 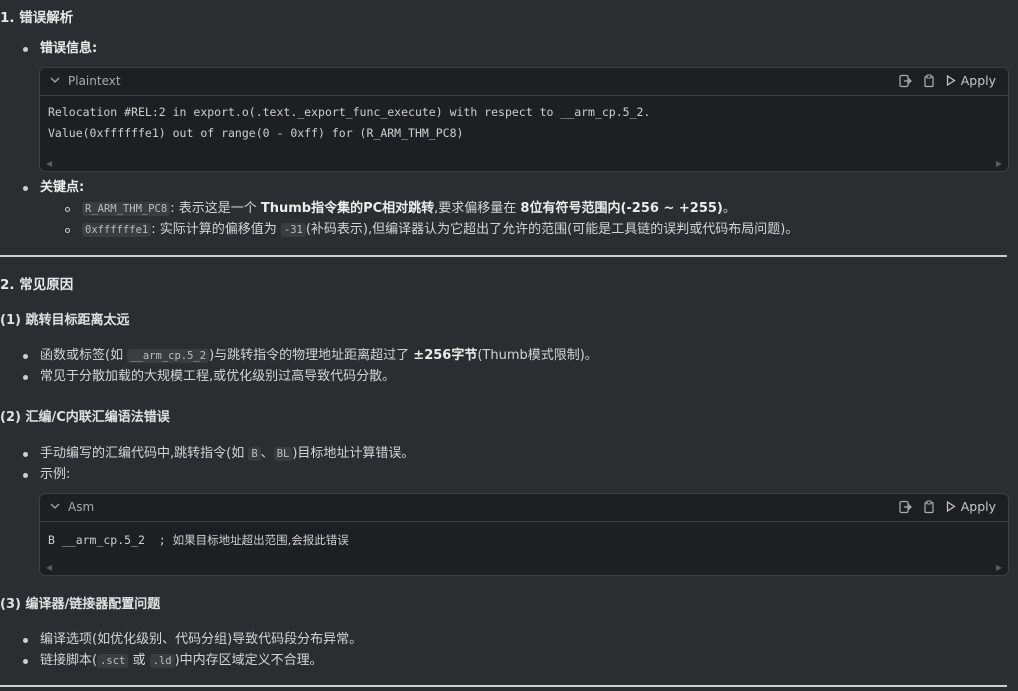 I want to click on text: : 实际计算的偏移值为, so click(x=216, y=229).